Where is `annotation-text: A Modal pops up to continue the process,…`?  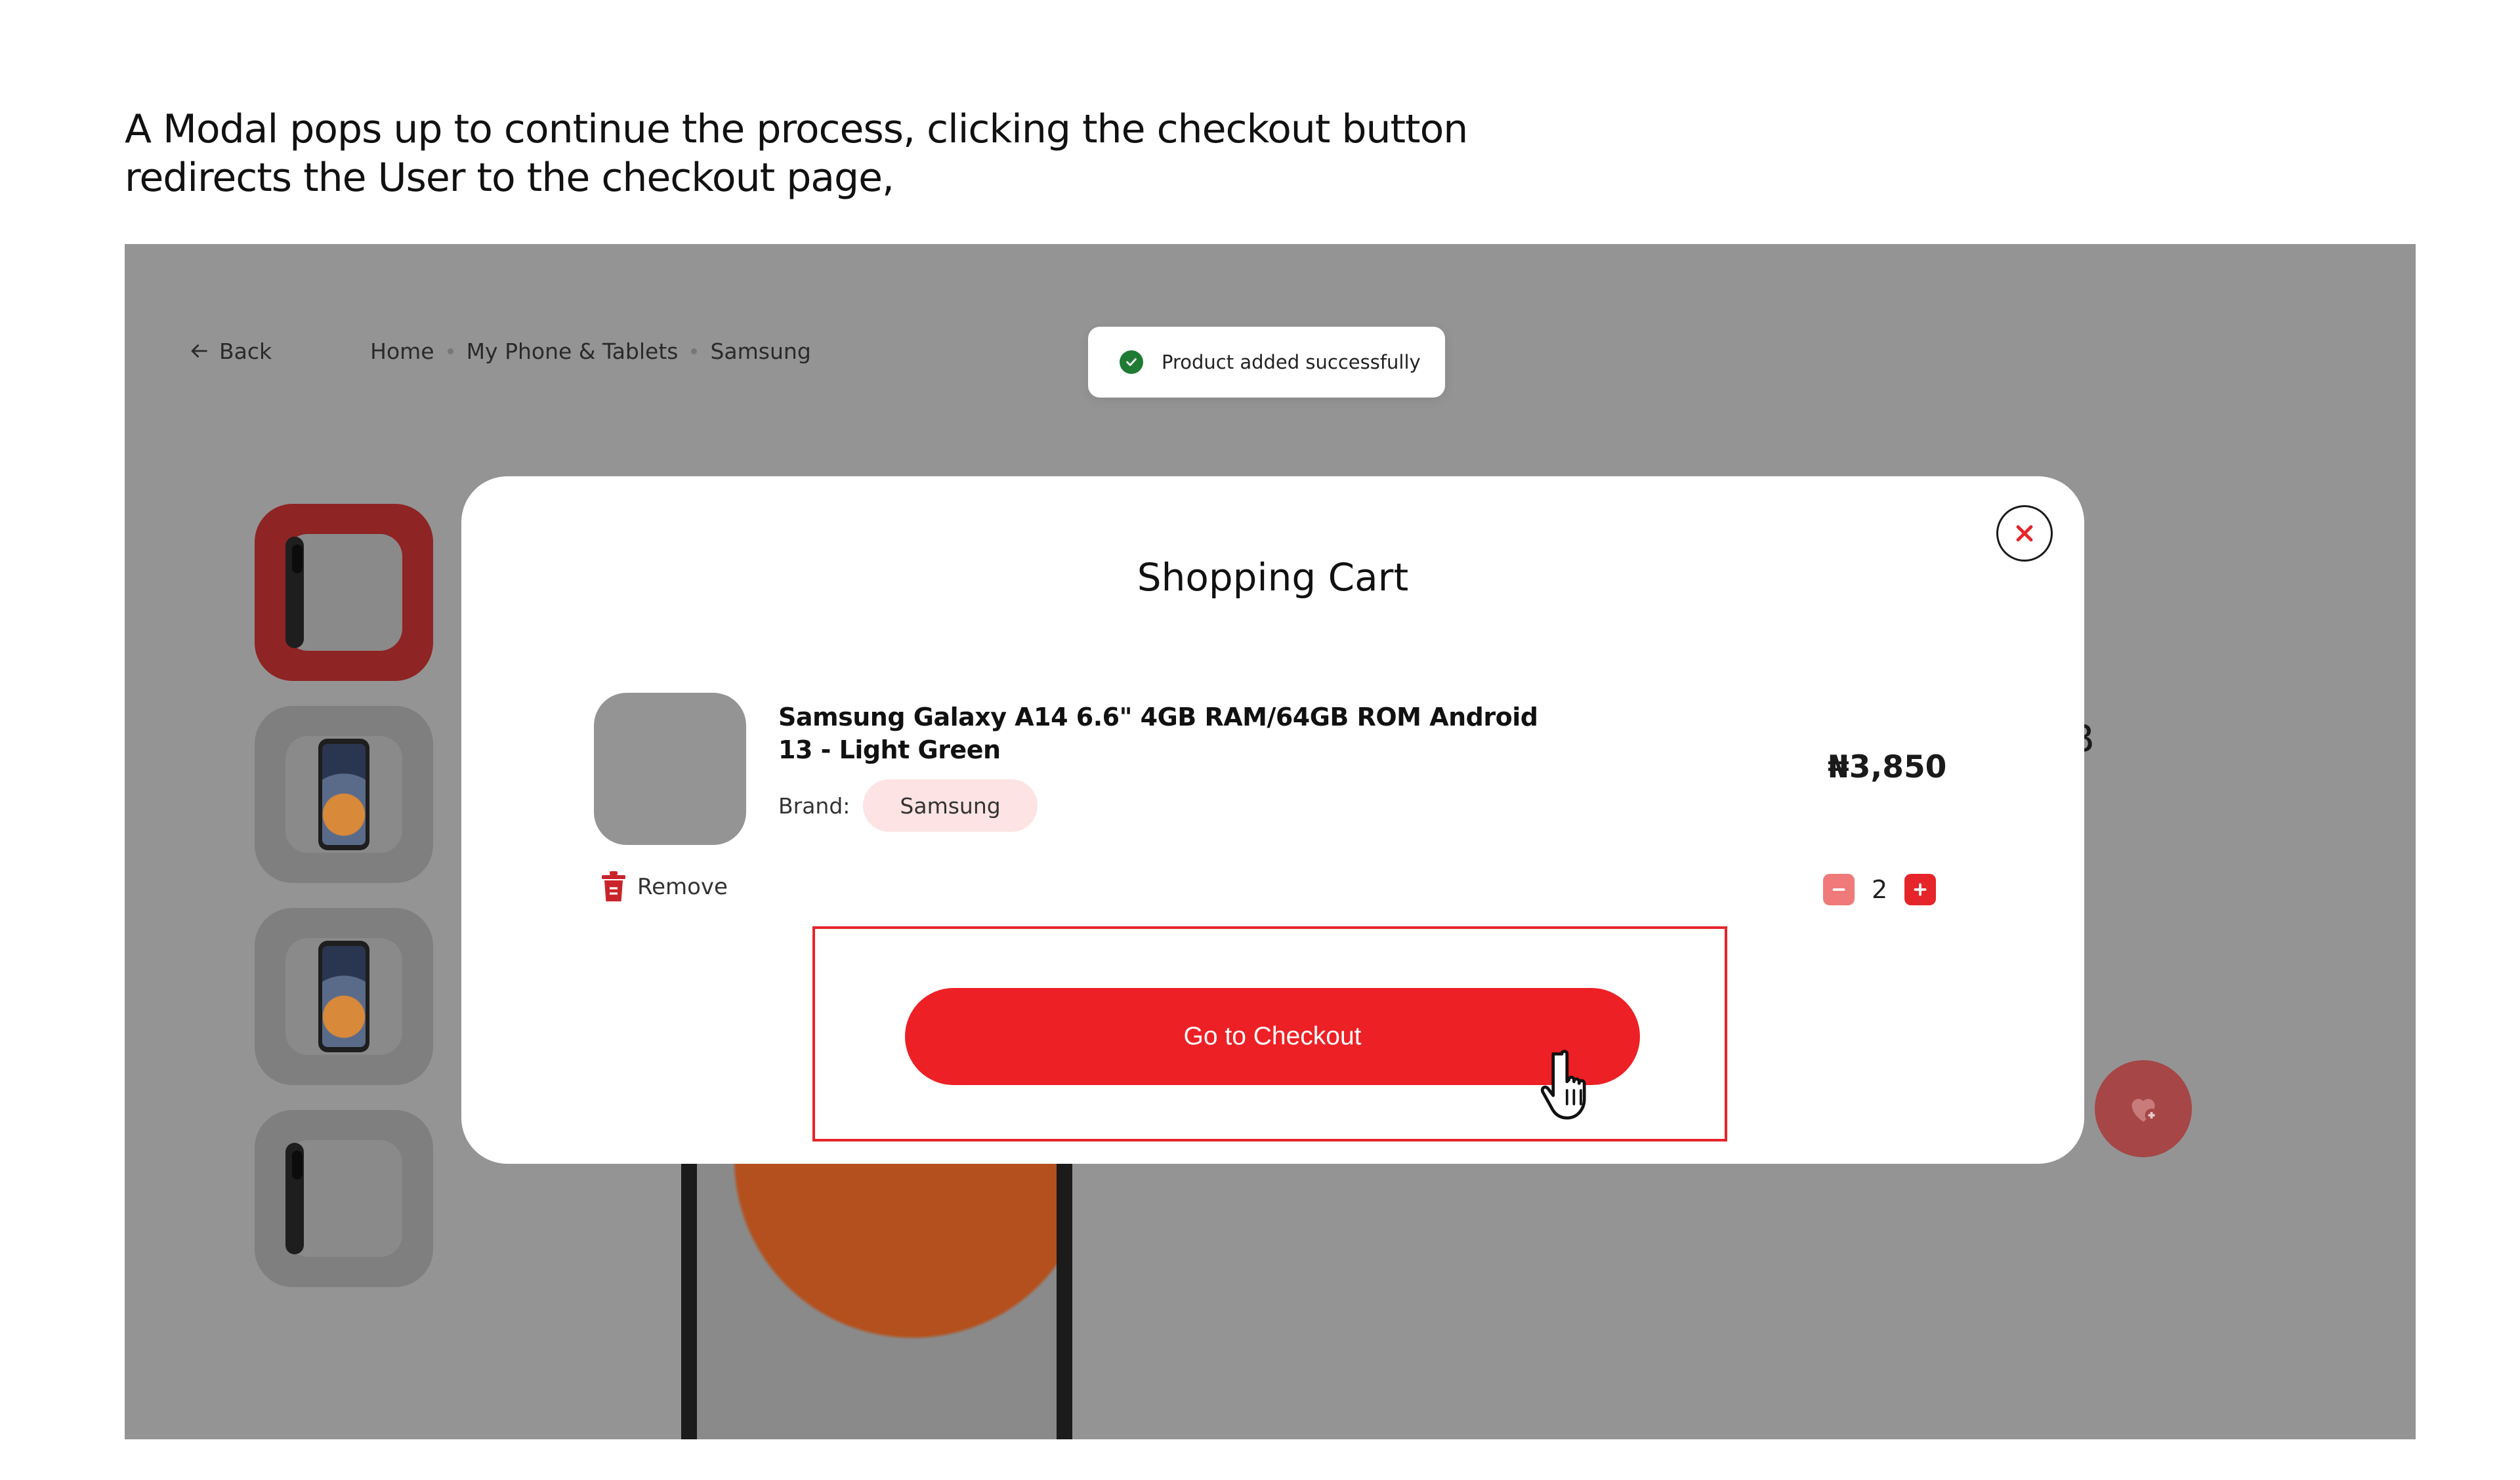 annotation-text: A Modal pops up to continue the process,… is located at coordinates (912, 153).